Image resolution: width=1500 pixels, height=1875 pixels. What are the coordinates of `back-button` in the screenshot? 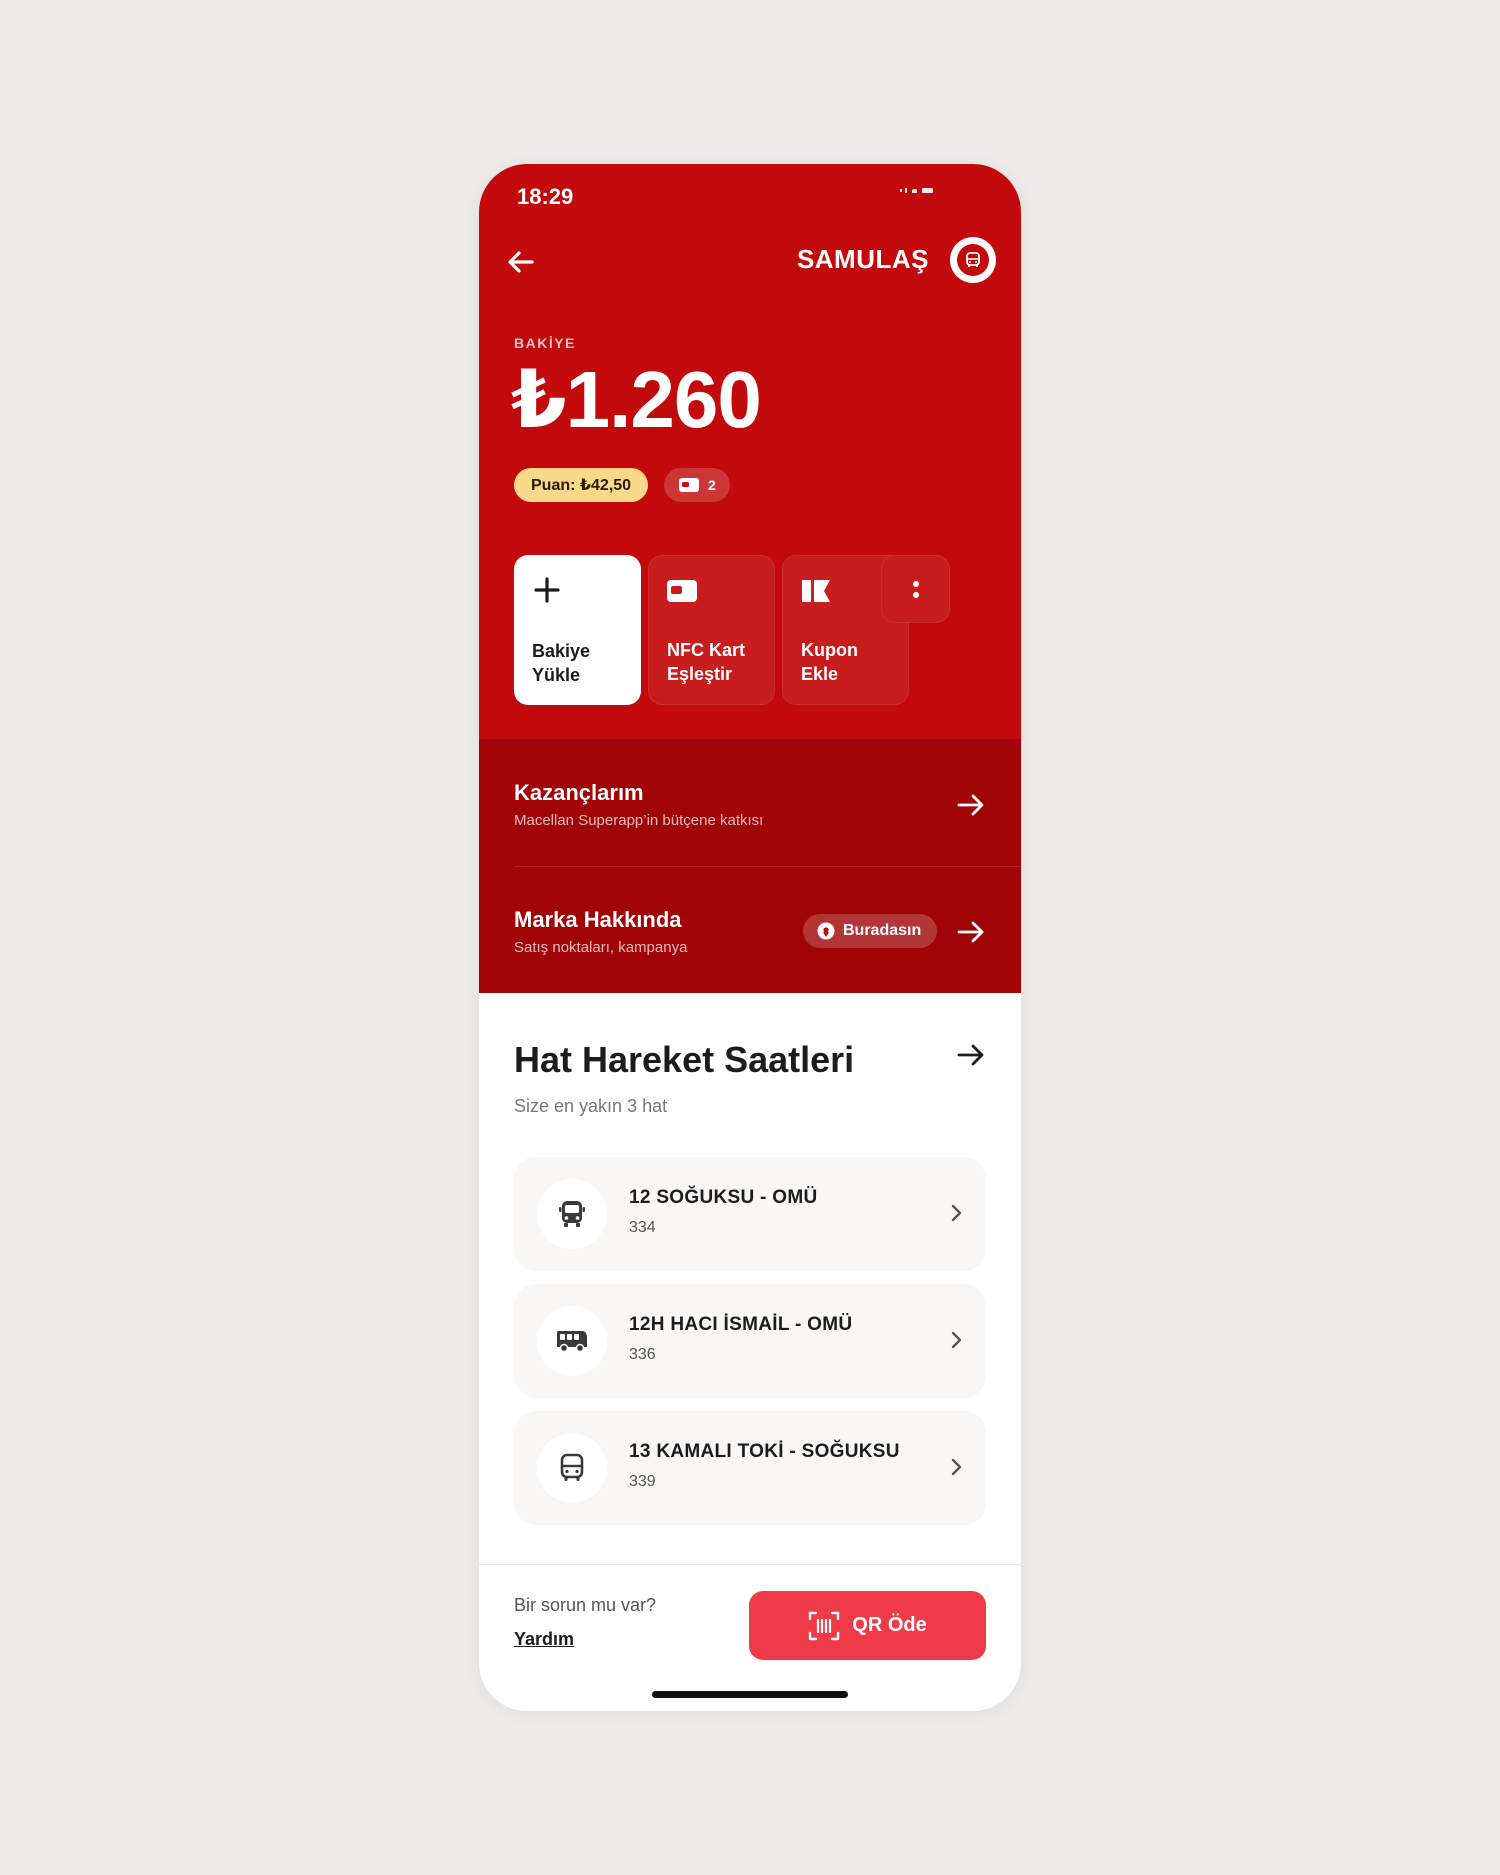 It's located at (521, 262).